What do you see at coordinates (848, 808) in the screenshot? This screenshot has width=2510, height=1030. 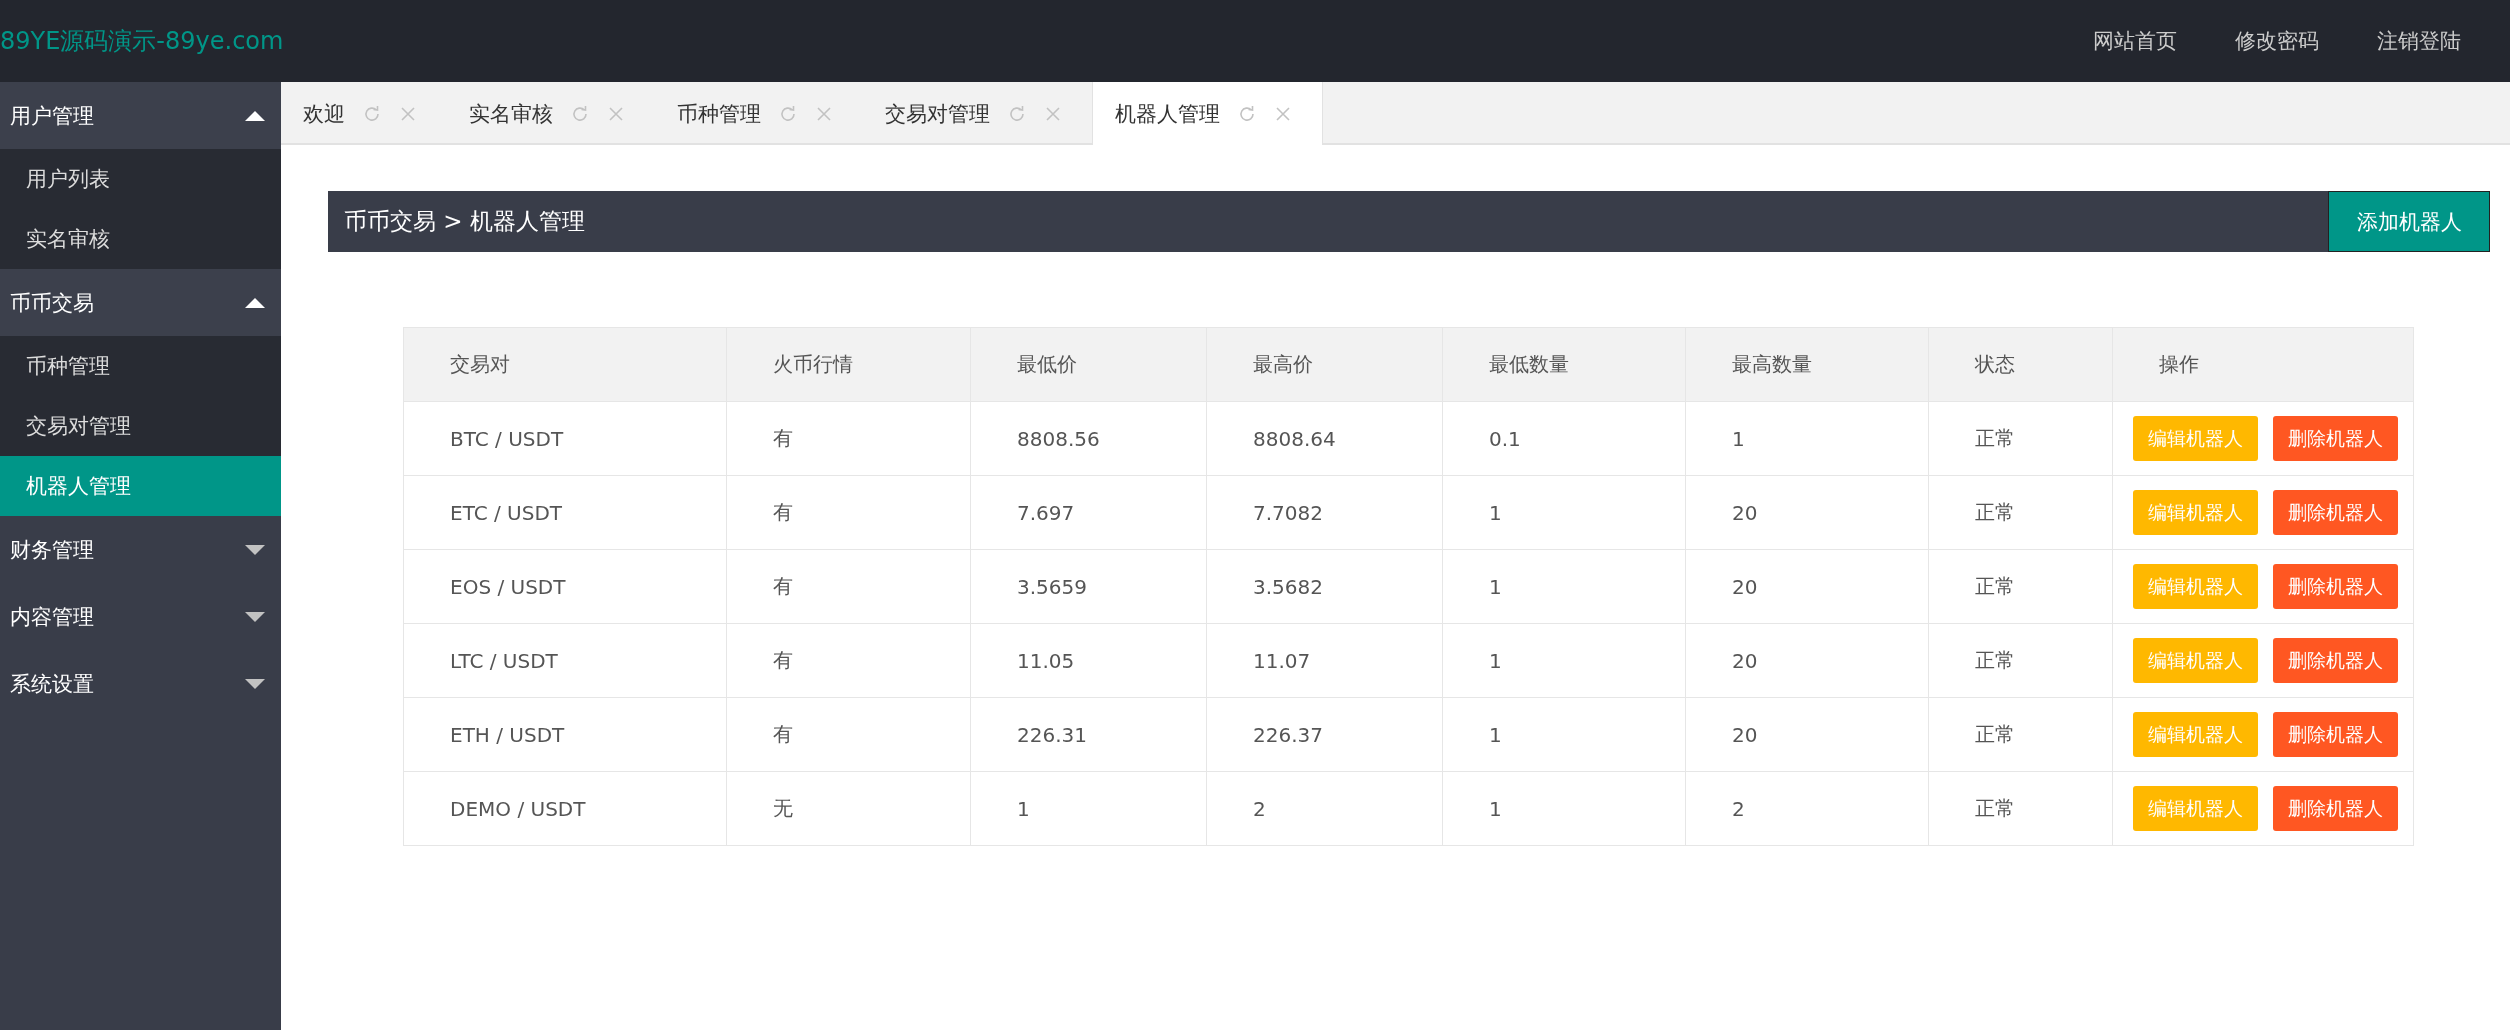 I see `table-cell: 无` at bounding box center [848, 808].